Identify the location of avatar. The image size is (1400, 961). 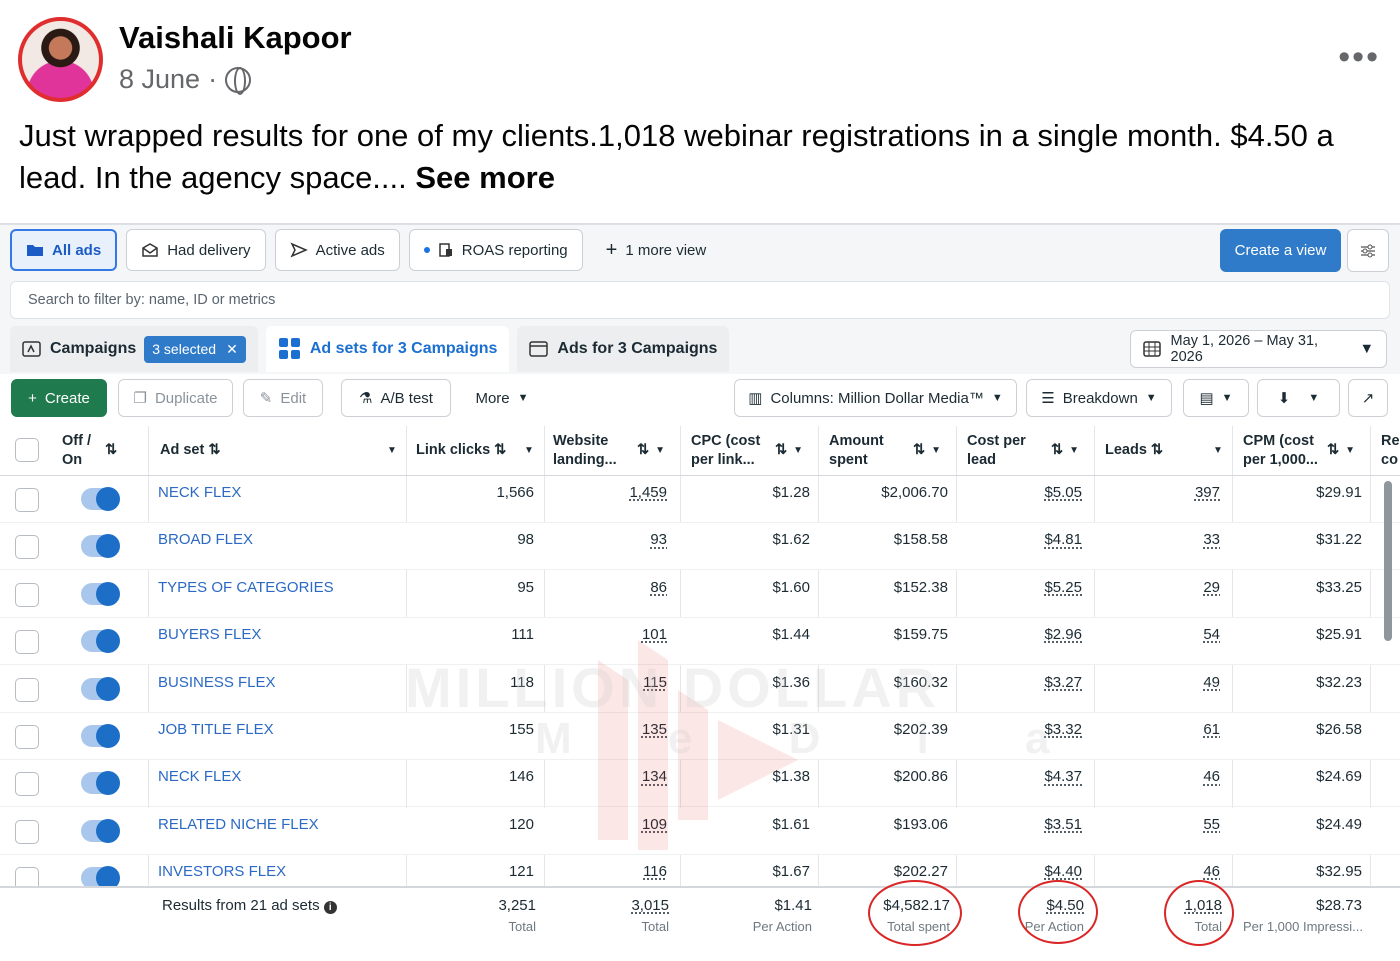
(60, 59).